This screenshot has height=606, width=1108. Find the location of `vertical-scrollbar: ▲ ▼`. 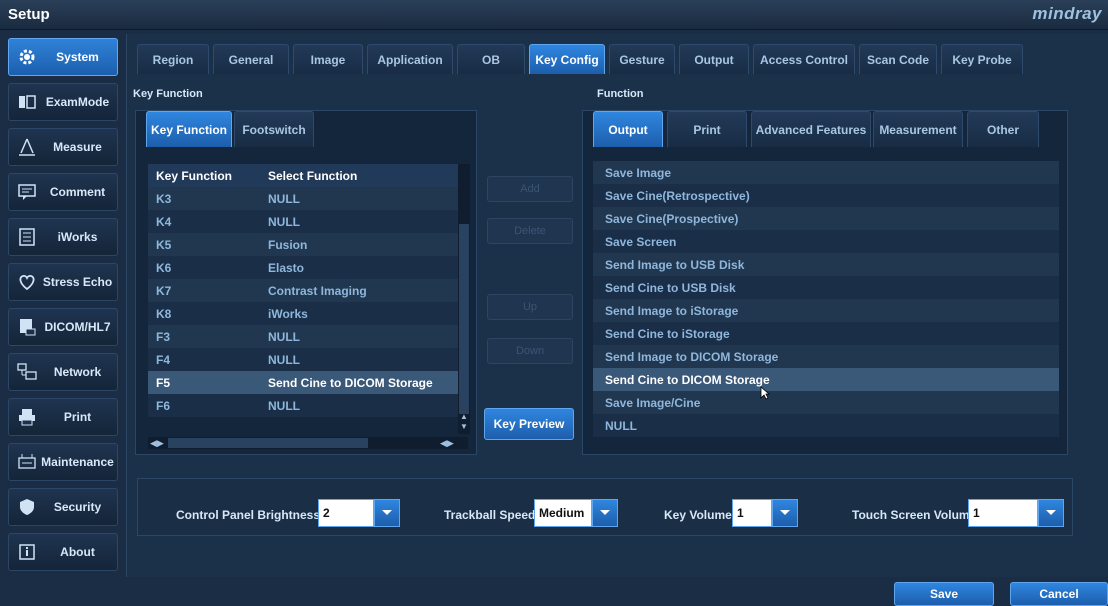

vertical-scrollbar: ▲ ▼ is located at coordinates (464, 299).